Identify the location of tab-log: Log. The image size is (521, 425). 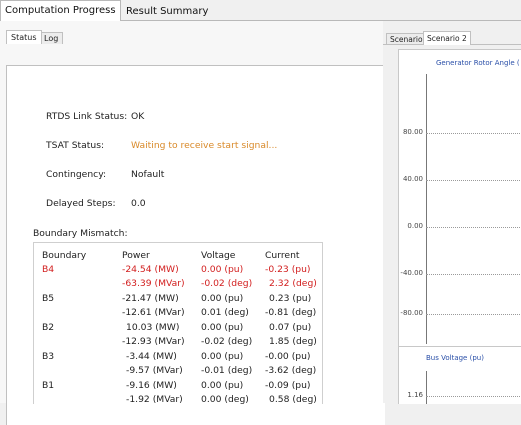
(51, 38).